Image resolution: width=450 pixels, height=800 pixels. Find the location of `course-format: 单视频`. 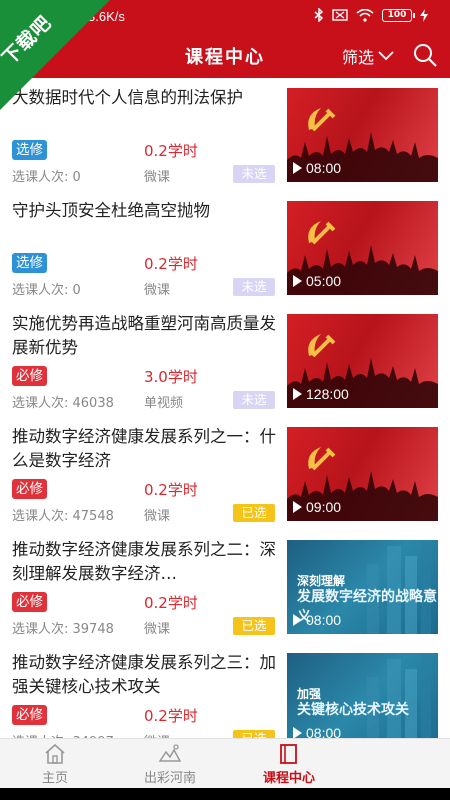

course-format: 单视频 is located at coordinates (164, 403).